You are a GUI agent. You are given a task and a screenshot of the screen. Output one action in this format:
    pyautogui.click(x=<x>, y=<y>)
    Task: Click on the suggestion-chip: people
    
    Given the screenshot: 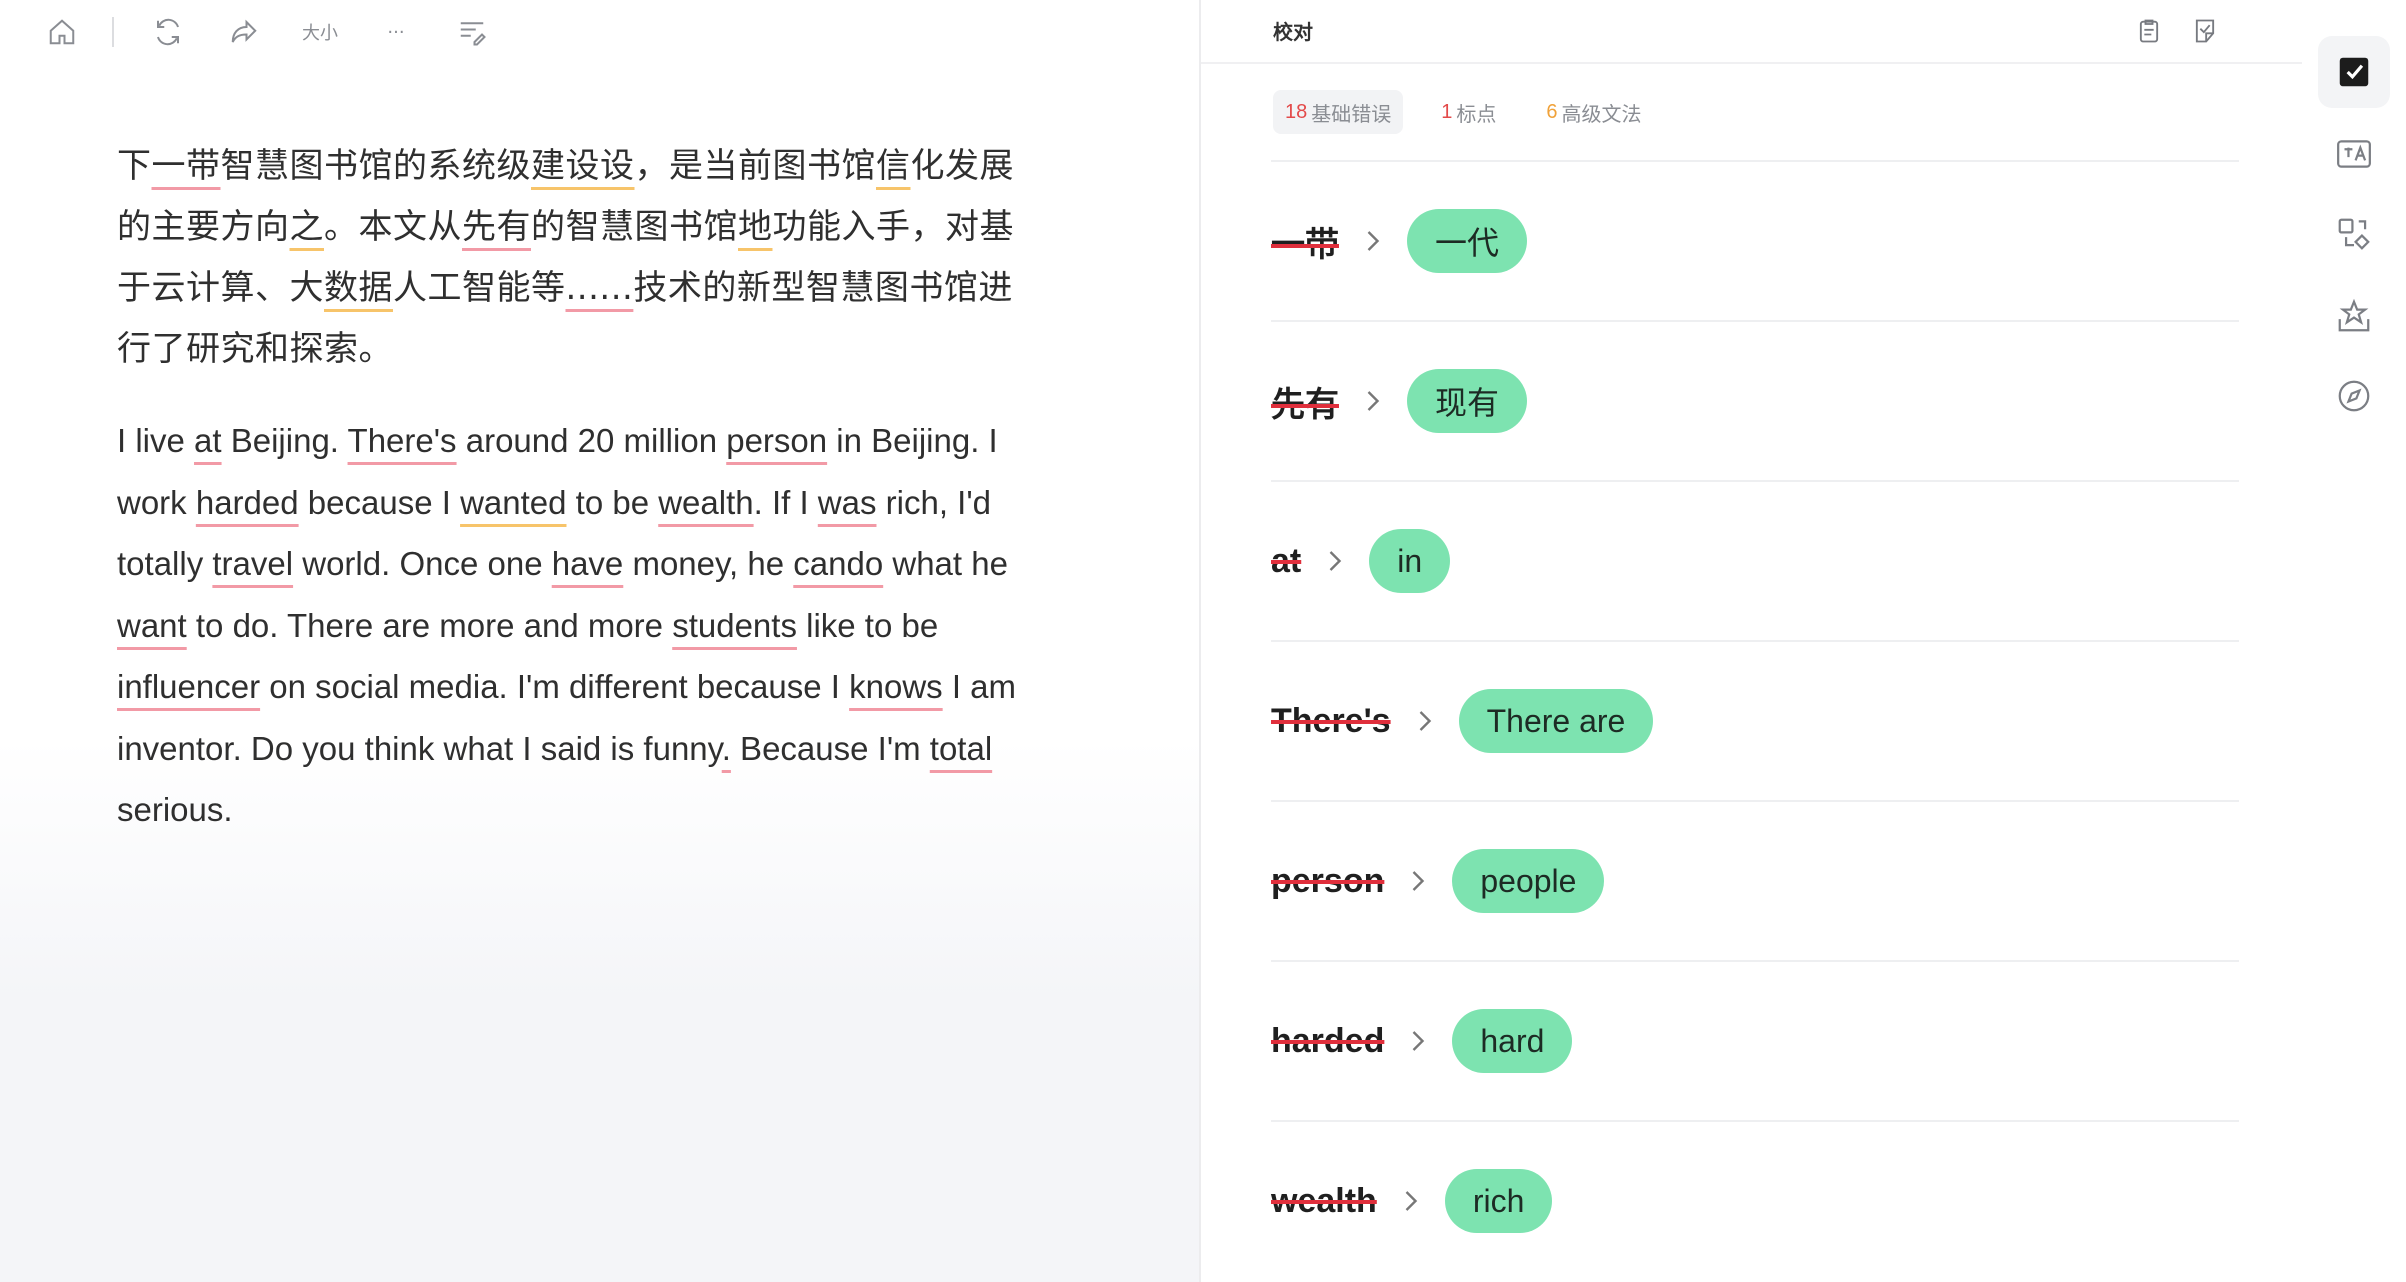 What is the action you would take?
    pyautogui.click(x=1528, y=881)
    